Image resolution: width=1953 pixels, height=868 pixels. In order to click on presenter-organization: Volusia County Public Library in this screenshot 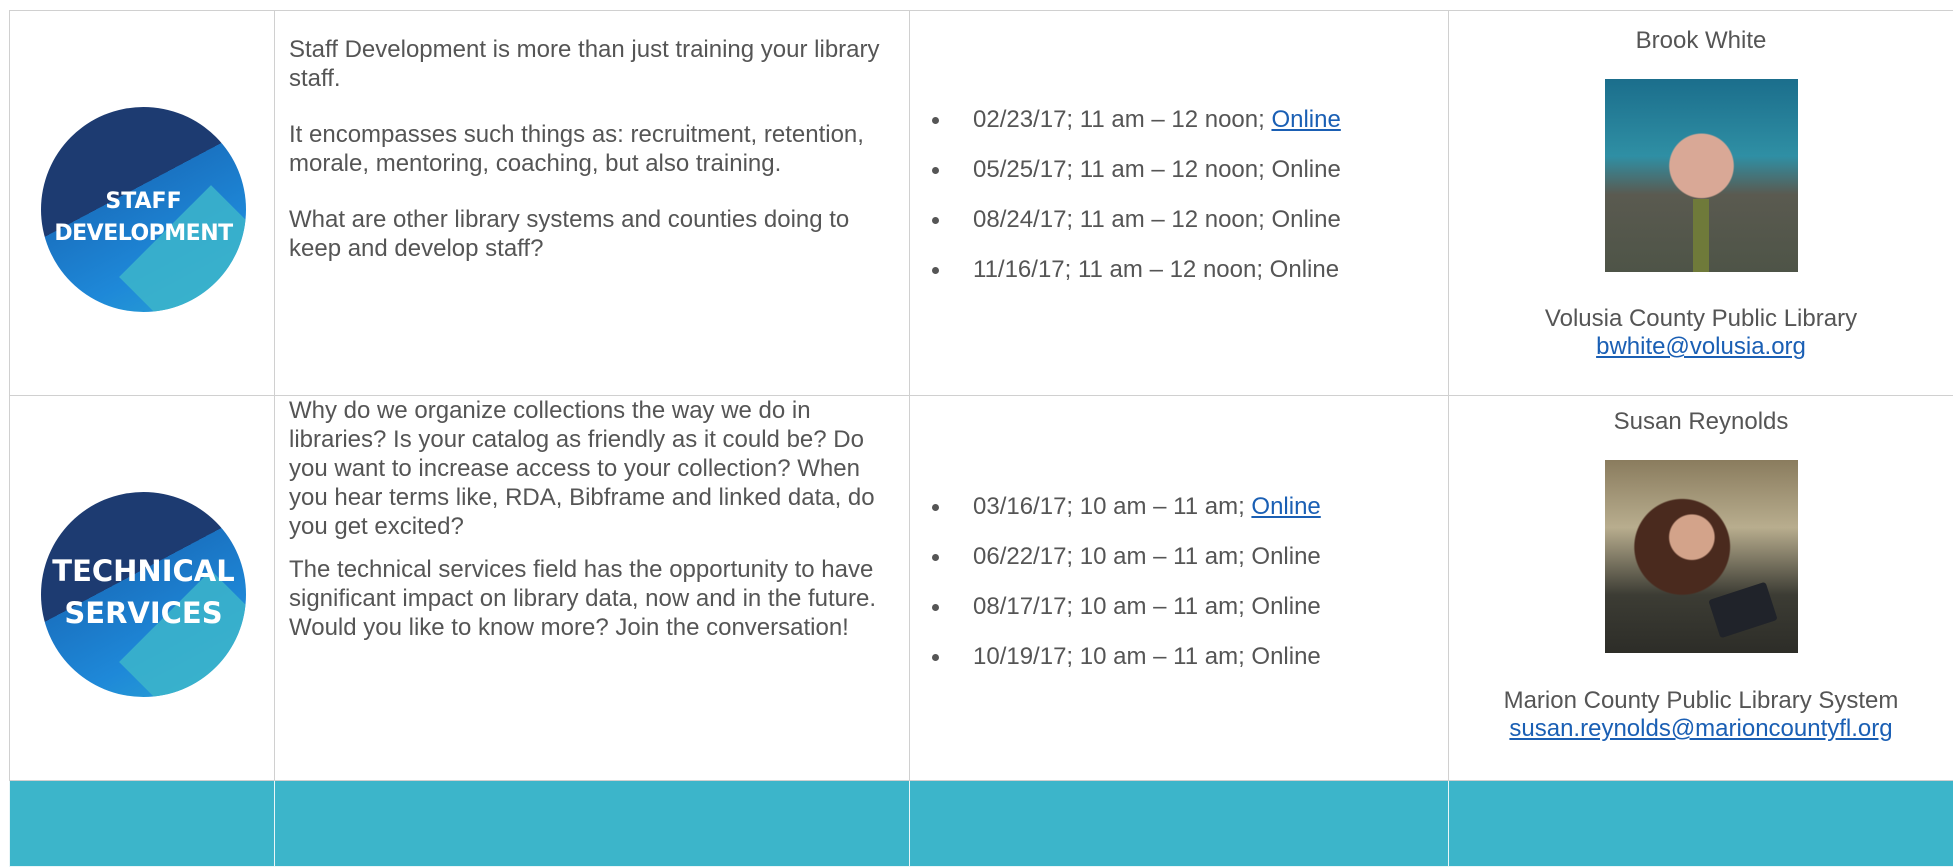, I will do `click(1701, 318)`.